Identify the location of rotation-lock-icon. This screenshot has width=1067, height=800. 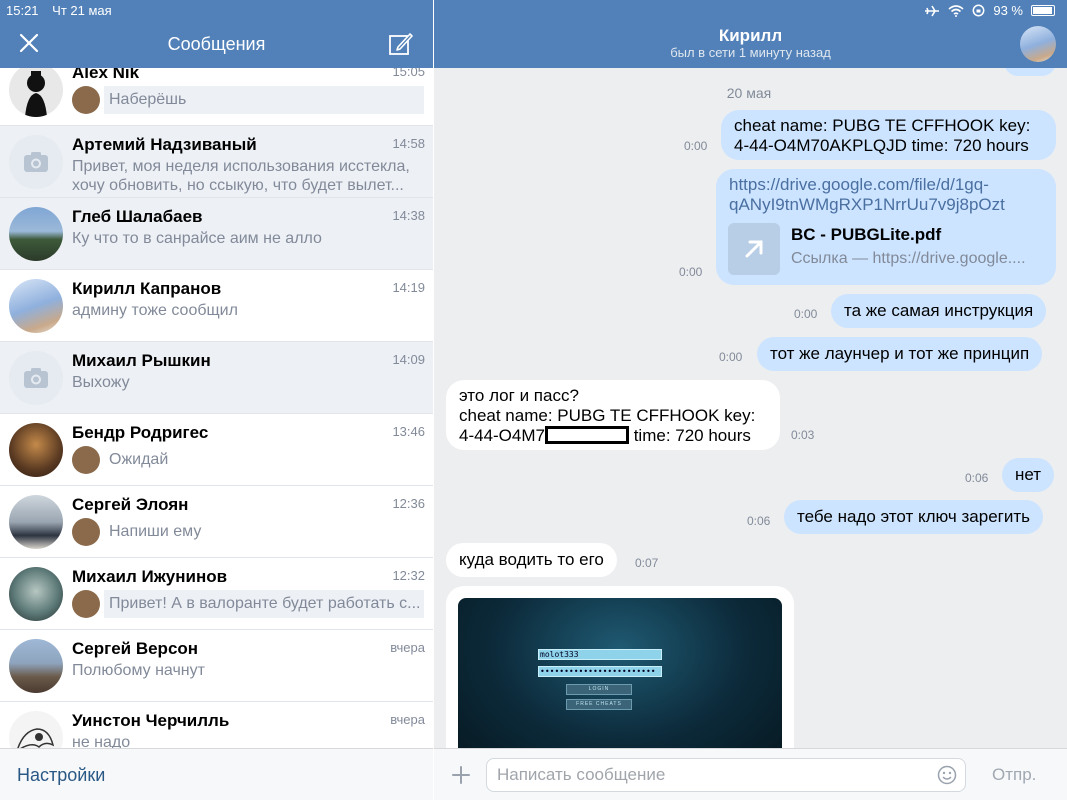
(978, 10).